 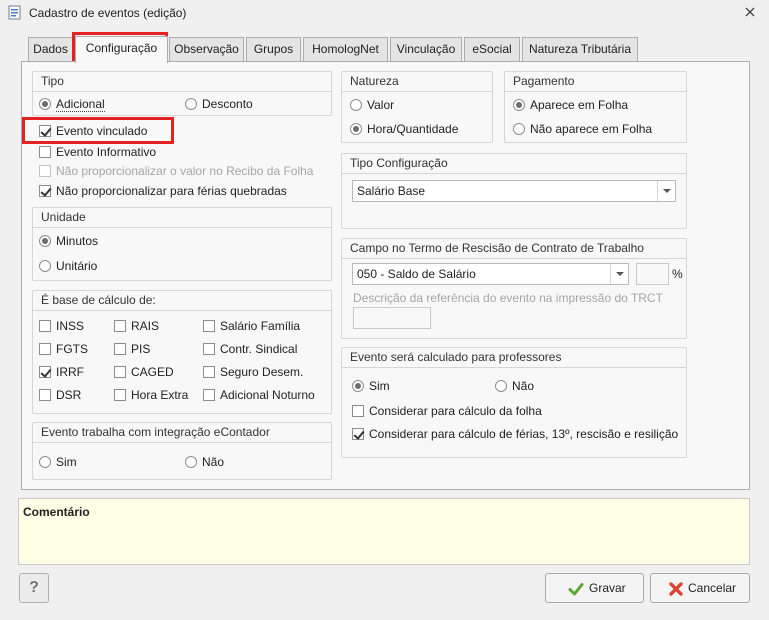 What do you see at coordinates (45, 395) in the screenshot?
I see `check-dsr-box` at bounding box center [45, 395].